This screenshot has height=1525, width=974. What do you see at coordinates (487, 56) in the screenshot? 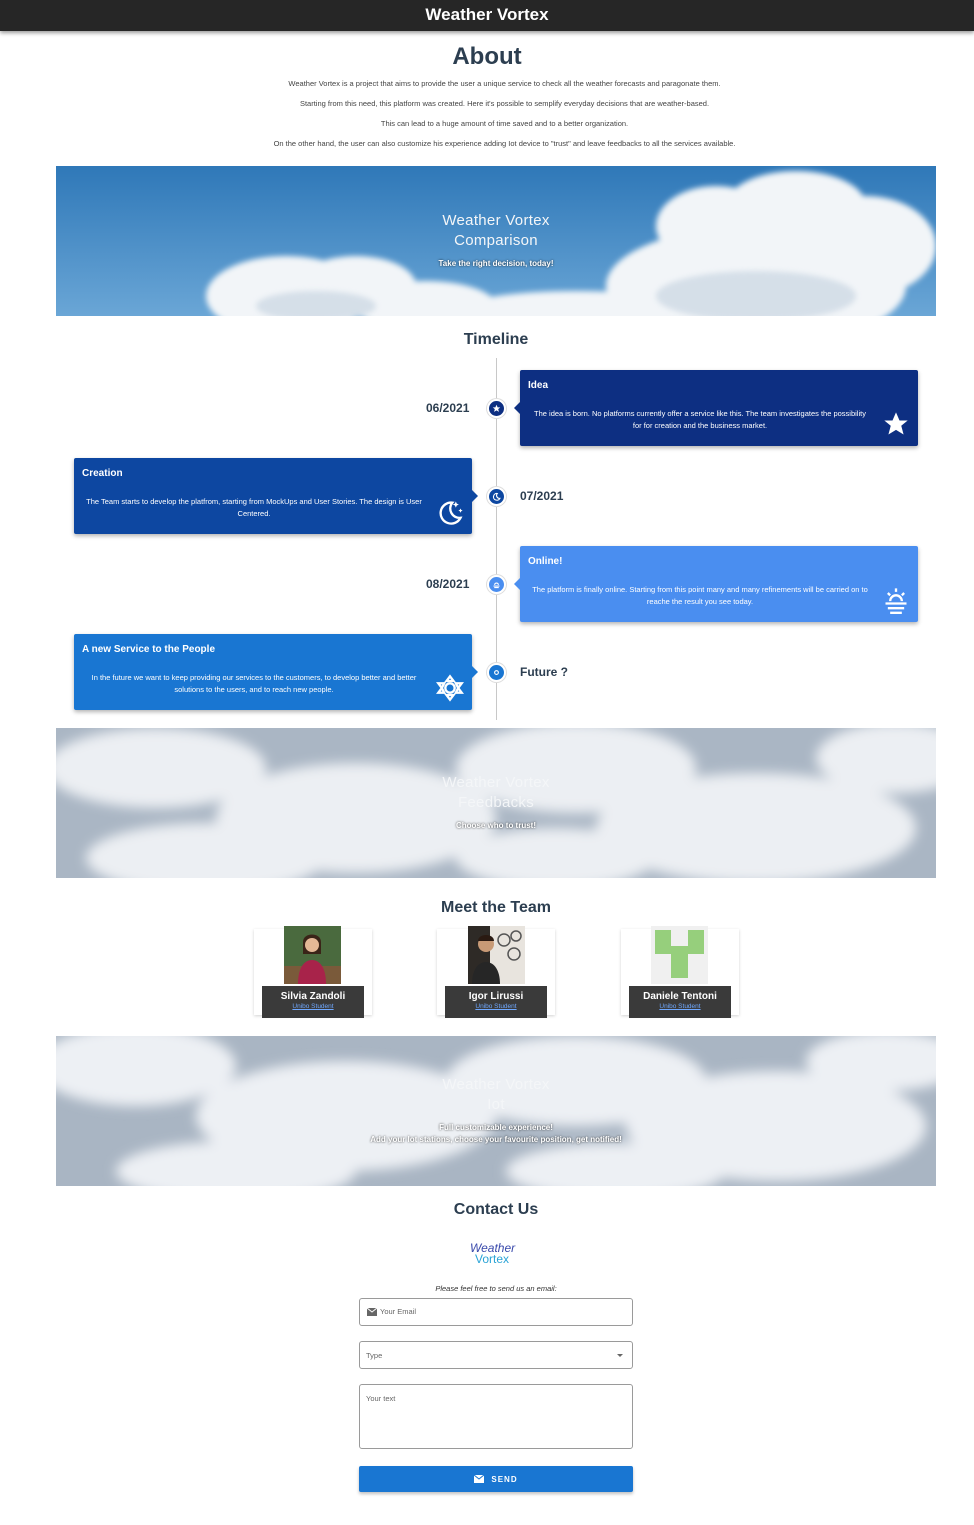
I see `about-title: About` at bounding box center [487, 56].